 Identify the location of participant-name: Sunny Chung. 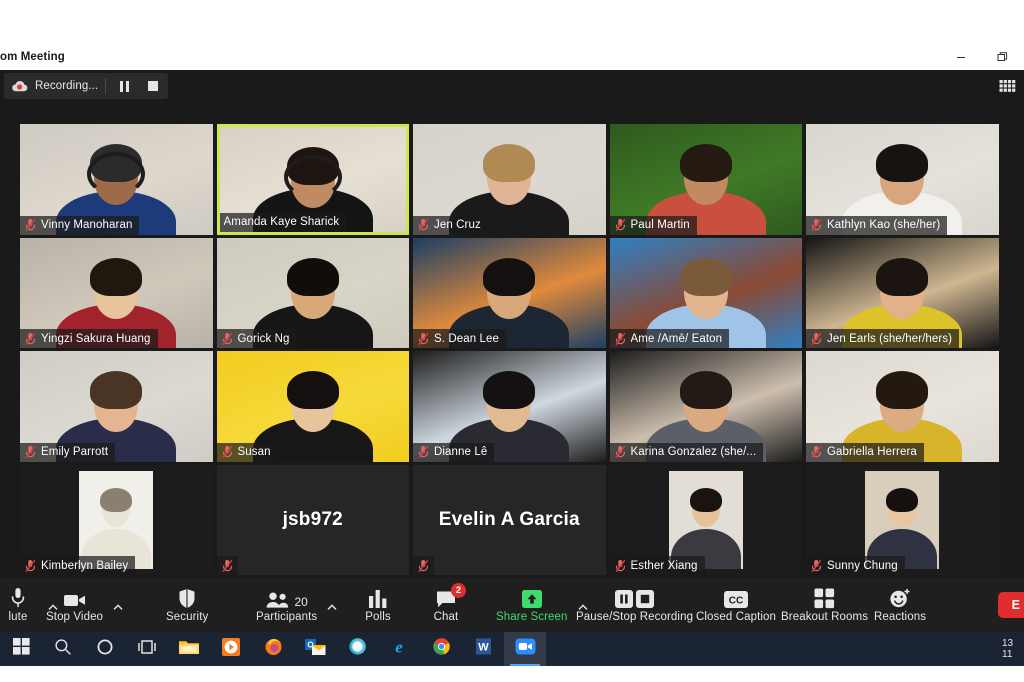
(862, 565).